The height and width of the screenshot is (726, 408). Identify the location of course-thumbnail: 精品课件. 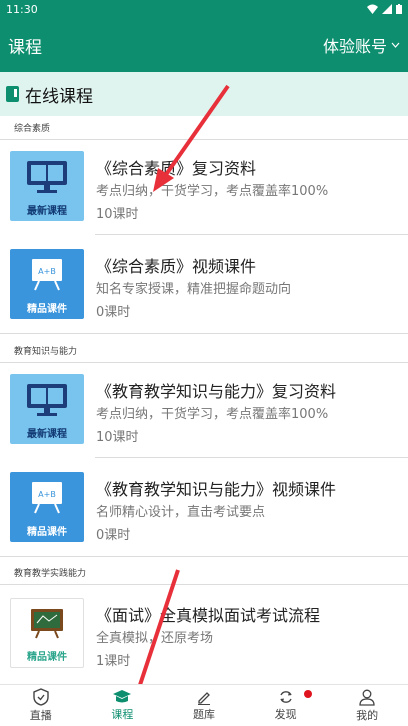
(47, 633).